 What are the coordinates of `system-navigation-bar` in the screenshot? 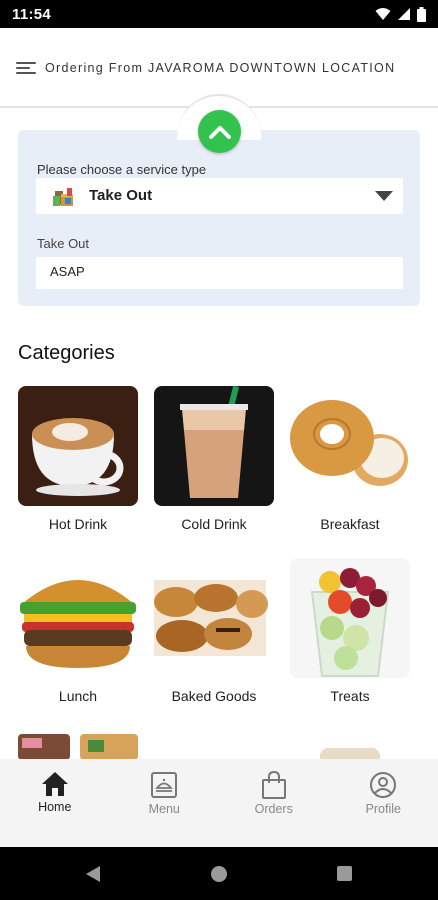 It's located at (219, 873).